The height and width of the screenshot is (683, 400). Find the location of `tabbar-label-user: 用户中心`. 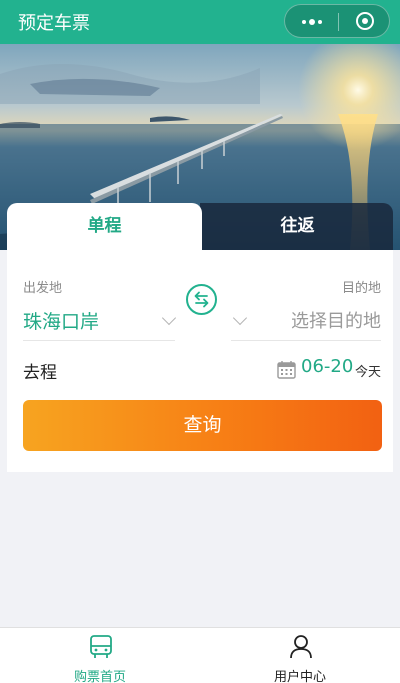

tabbar-label-user: 用户中心 is located at coordinates (299, 676).